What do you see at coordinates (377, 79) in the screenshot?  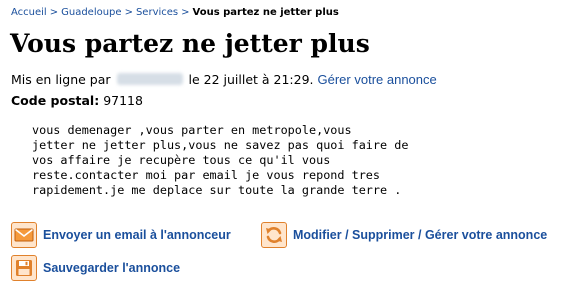 I see `manage-ad-link: Gérer votre annonce` at bounding box center [377, 79].